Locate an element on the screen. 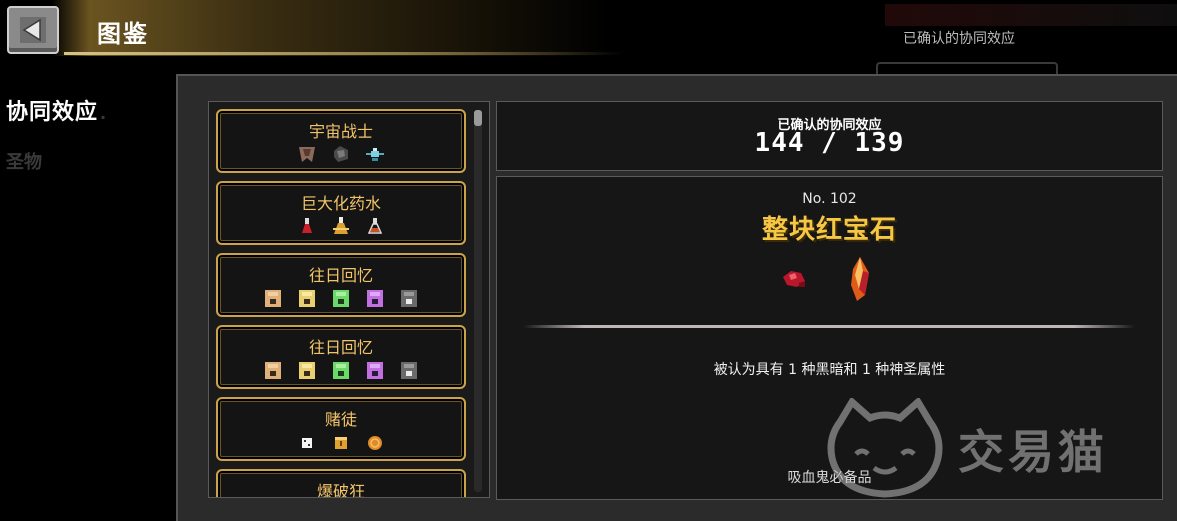 The height and width of the screenshot is (521, 1177). synergy-name: 赌徒 is located at coordinates (340, 419).